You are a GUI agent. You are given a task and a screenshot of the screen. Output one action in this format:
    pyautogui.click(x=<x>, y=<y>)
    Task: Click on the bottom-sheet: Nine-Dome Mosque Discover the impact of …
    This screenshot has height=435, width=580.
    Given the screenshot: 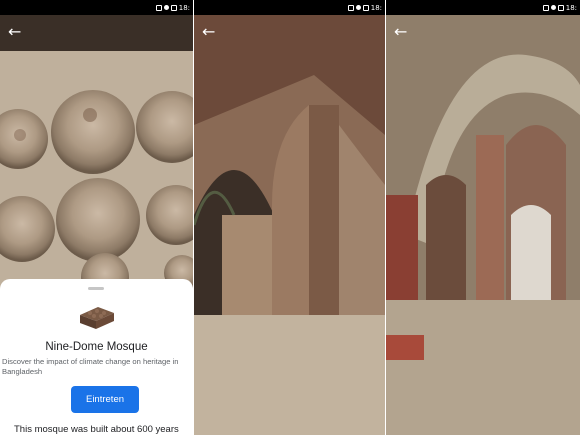 What is the action you would take?
    pyautogui.click(x=96, y=357)
    